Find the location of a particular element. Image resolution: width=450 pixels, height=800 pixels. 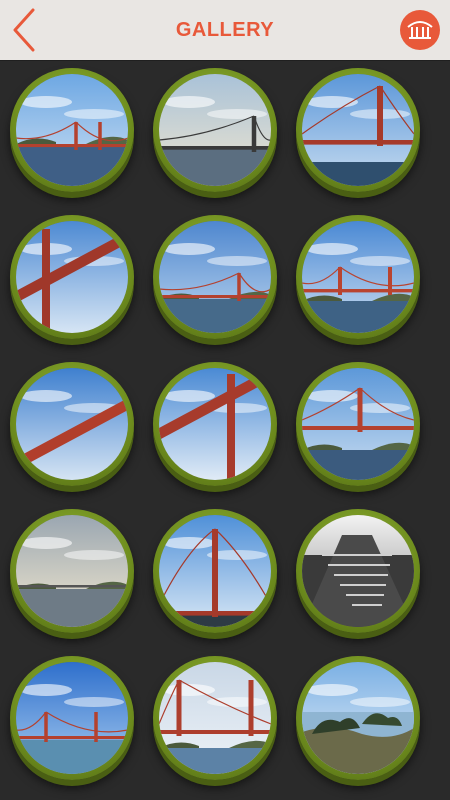

app-header: GALLERY is located at coordinates (225, 30).